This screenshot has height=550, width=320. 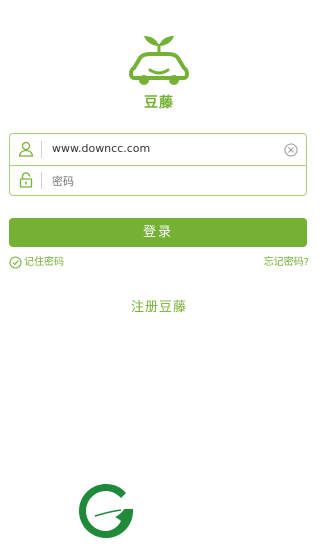 I want to click on app-logo, so click(x=159, y=62).